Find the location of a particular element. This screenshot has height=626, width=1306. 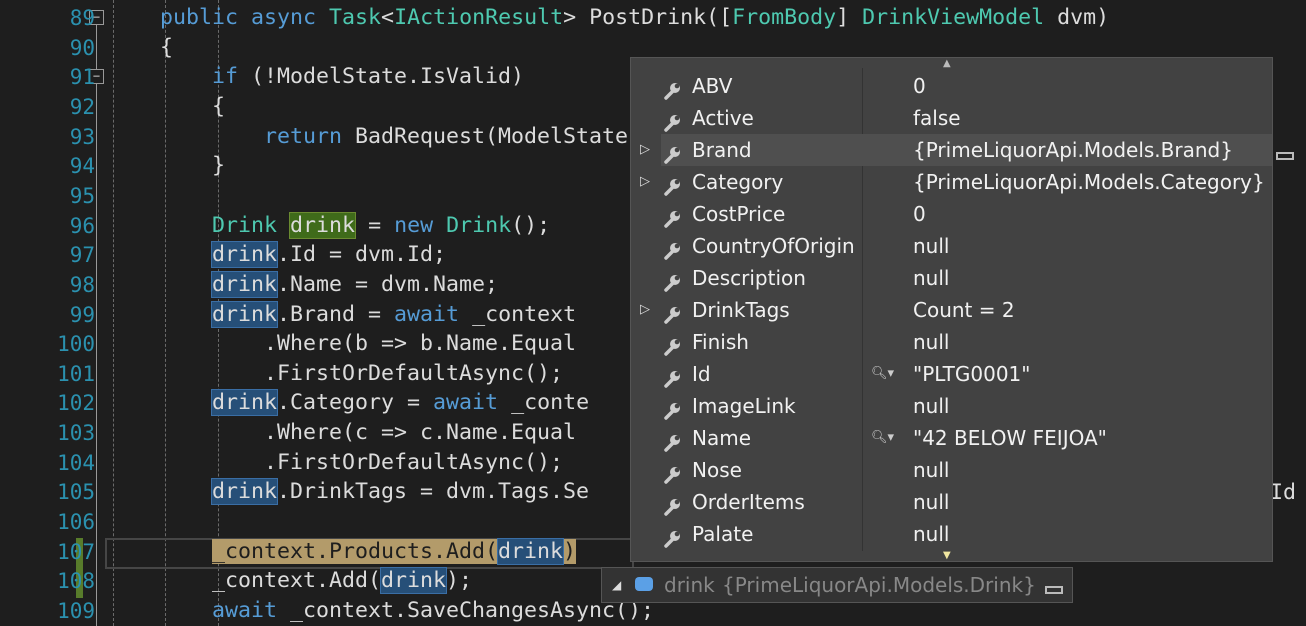

code-token: .Id = dvm.Id; is located at coordinates (362, 255).